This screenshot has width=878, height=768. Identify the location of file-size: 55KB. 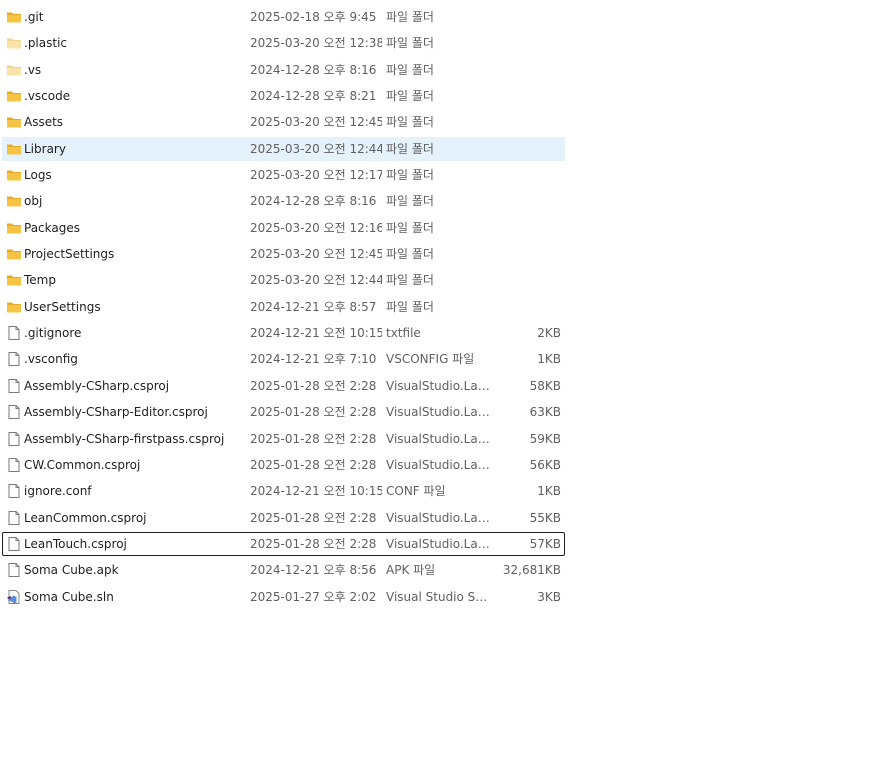
(545, 517).